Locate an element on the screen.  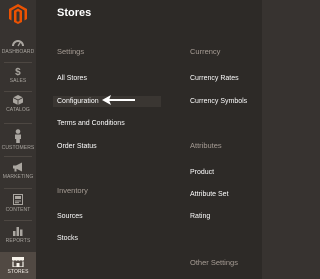
nav-stores: STORES is located at coordinates (18, 265).